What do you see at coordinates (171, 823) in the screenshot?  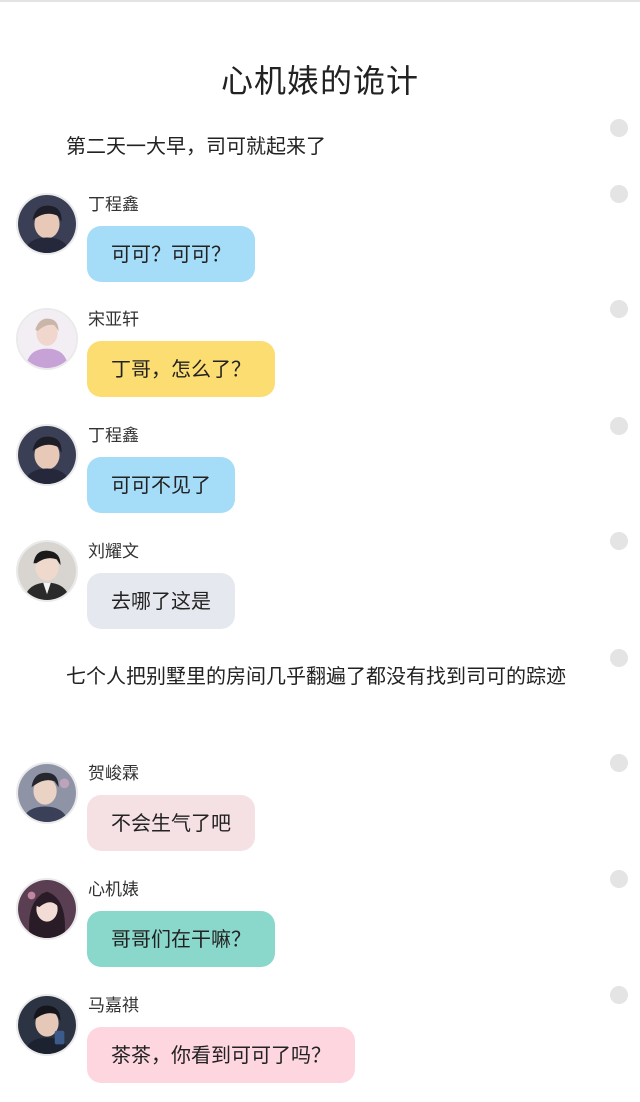 I see `message-bubble: 不会生气了吧` at bounding box center [171, 823].